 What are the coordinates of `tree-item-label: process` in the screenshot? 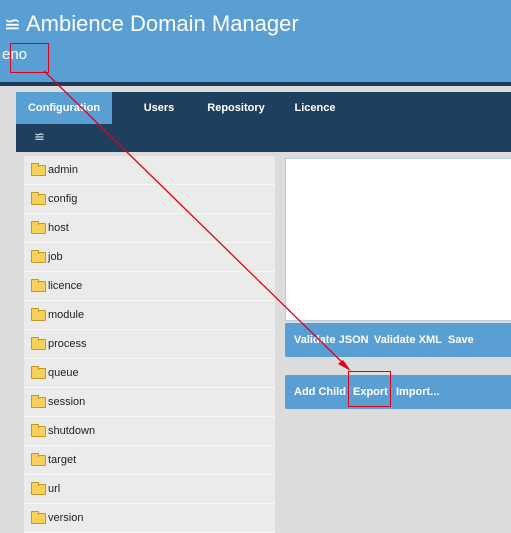 It's located at (67, 344).